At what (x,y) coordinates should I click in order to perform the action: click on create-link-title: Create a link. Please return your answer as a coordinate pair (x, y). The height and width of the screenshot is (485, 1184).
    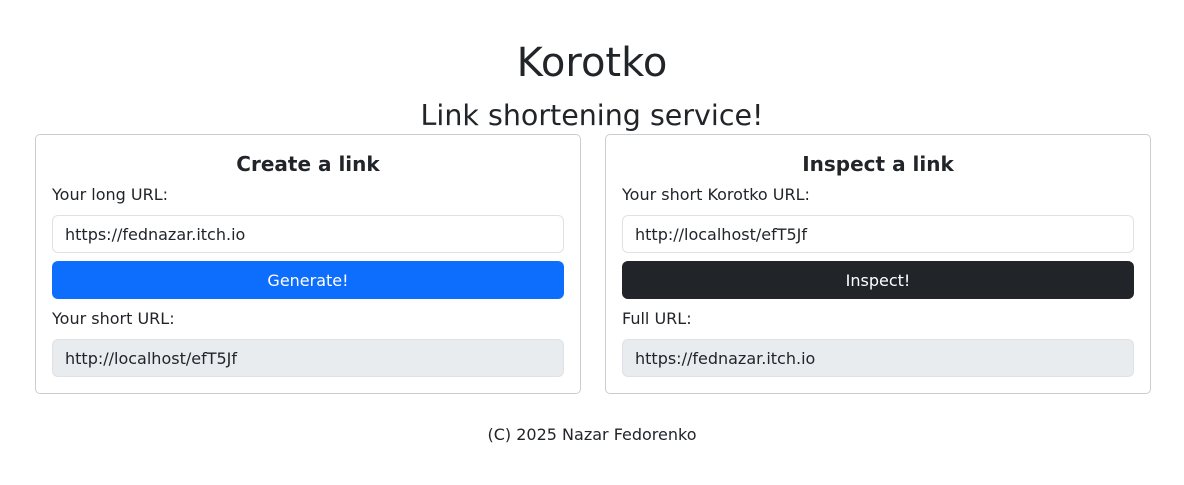
    Looking at the image, I should click on (308, 164).